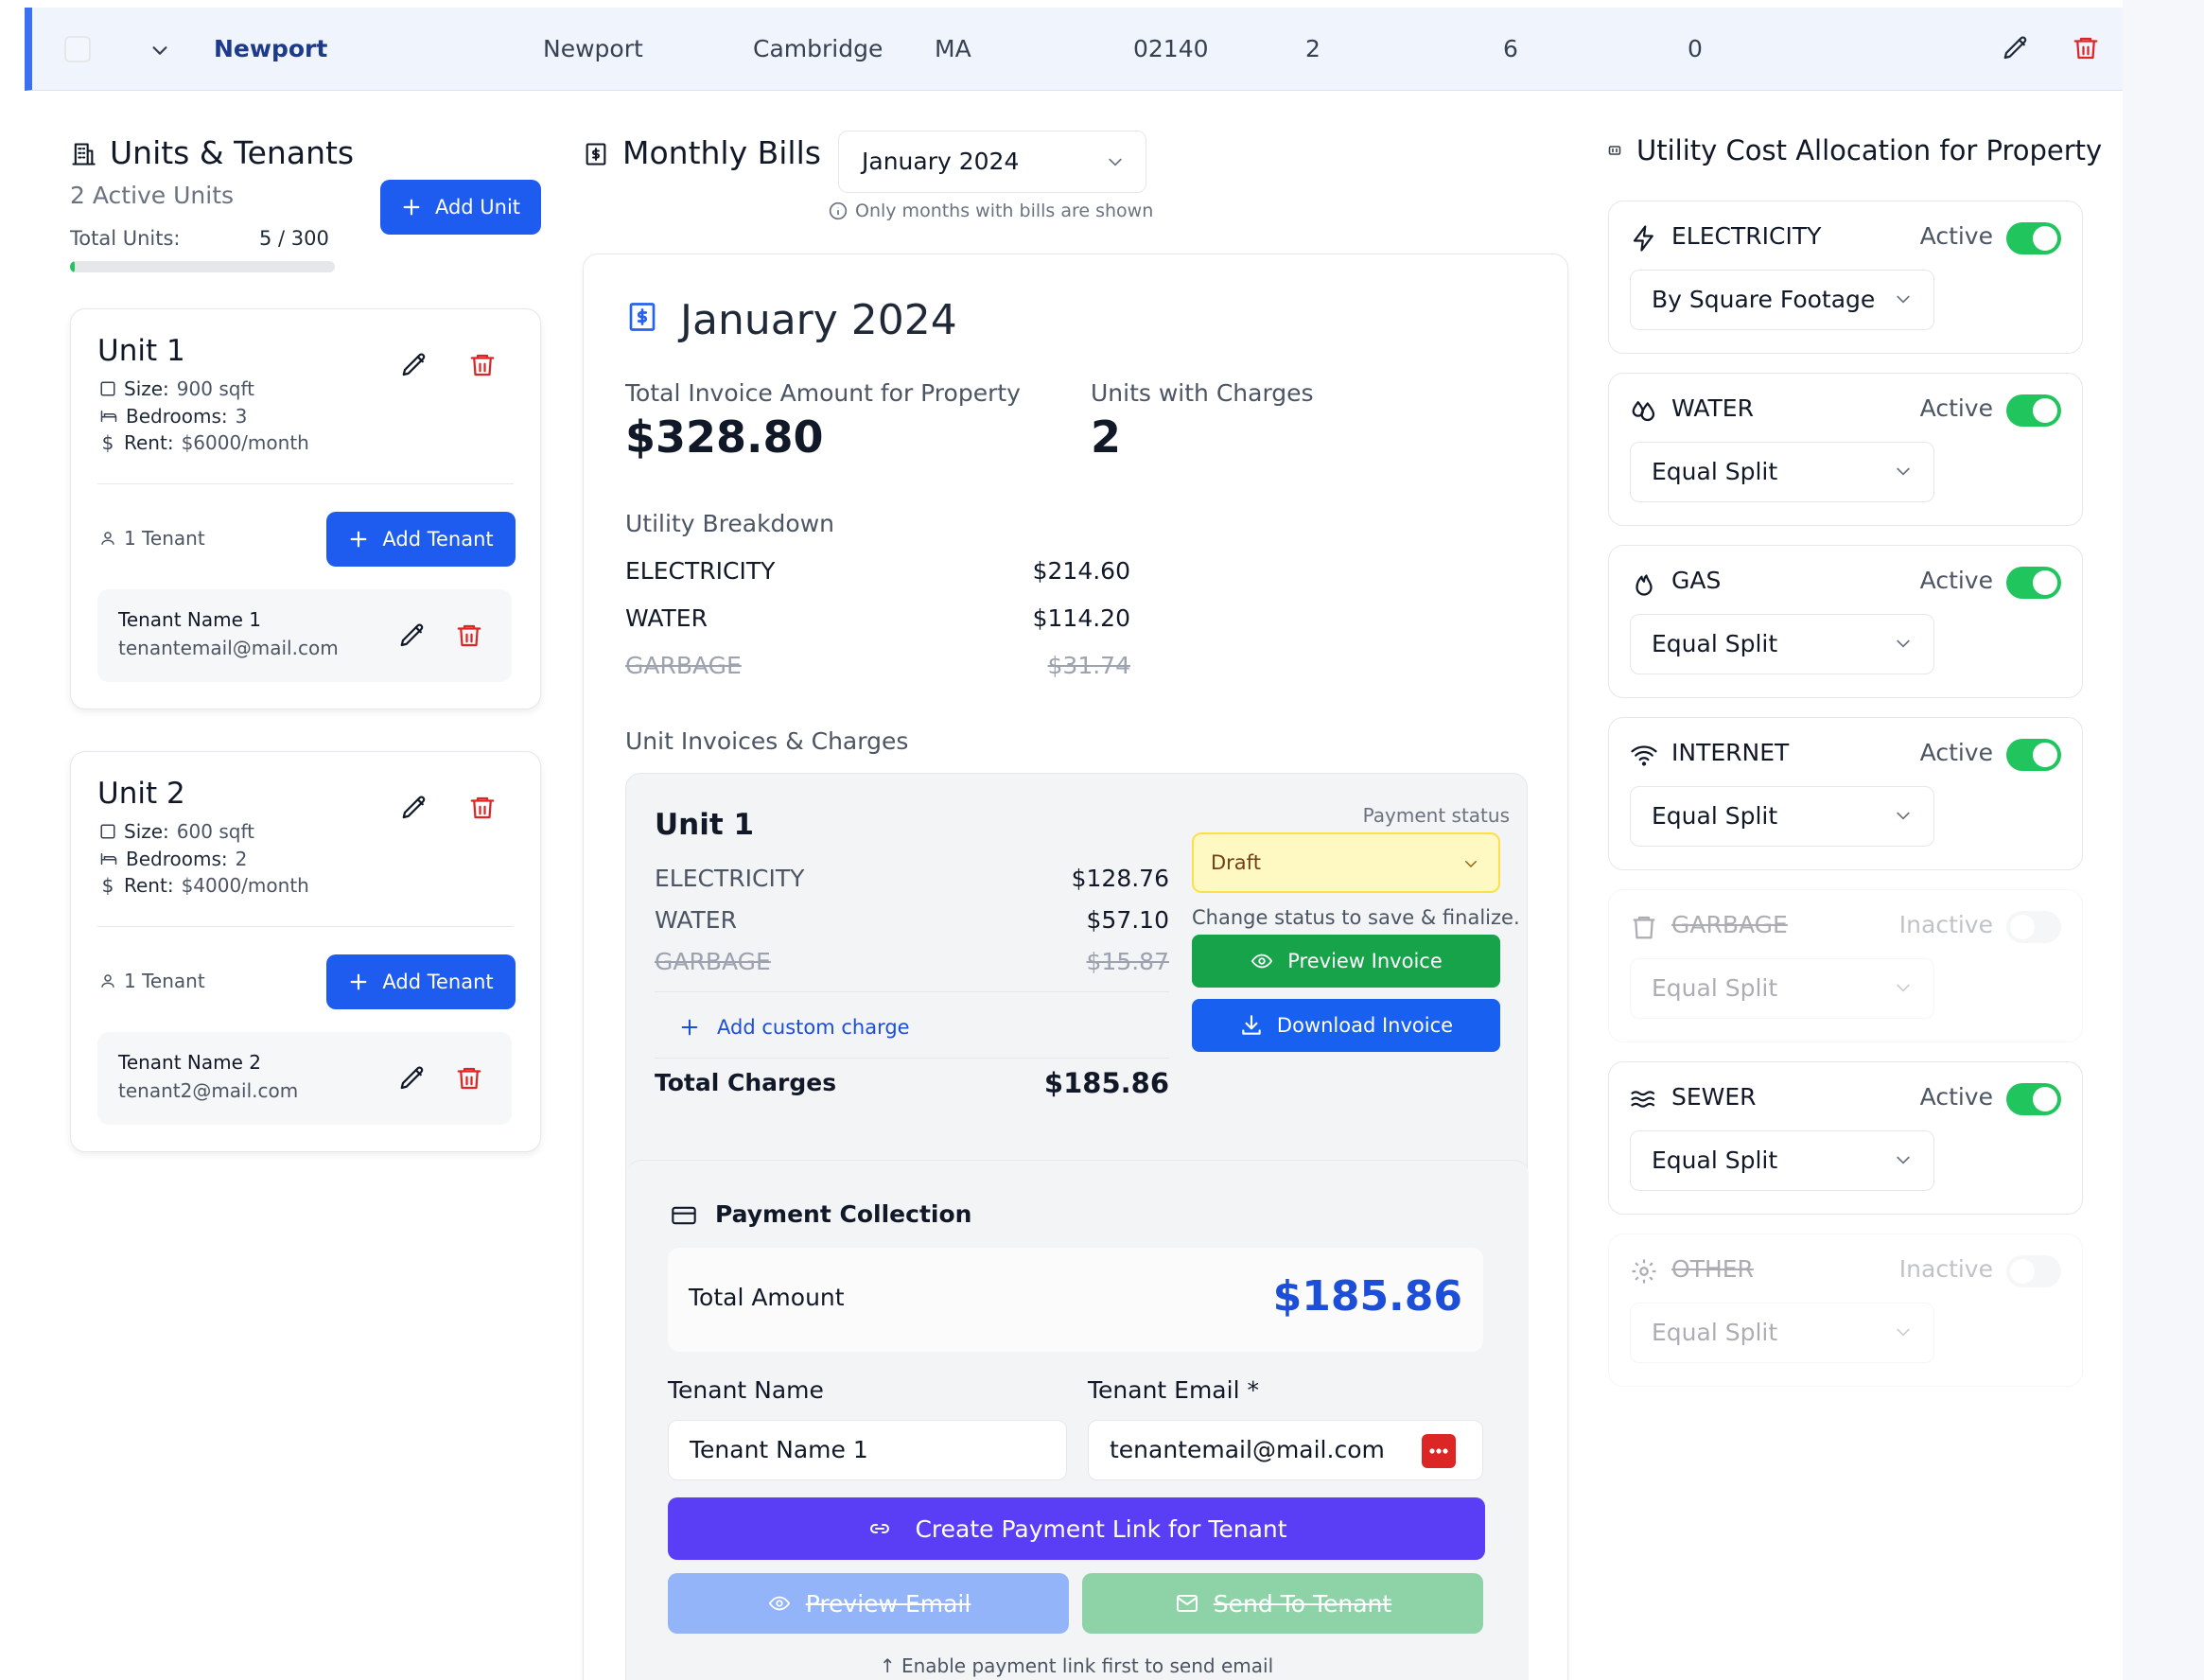 Image resolution: width=2204 pixels, height=1680 pixels. Describe the element at coordinates (912, 1058) in the screenshot. I see `divider` at that location.